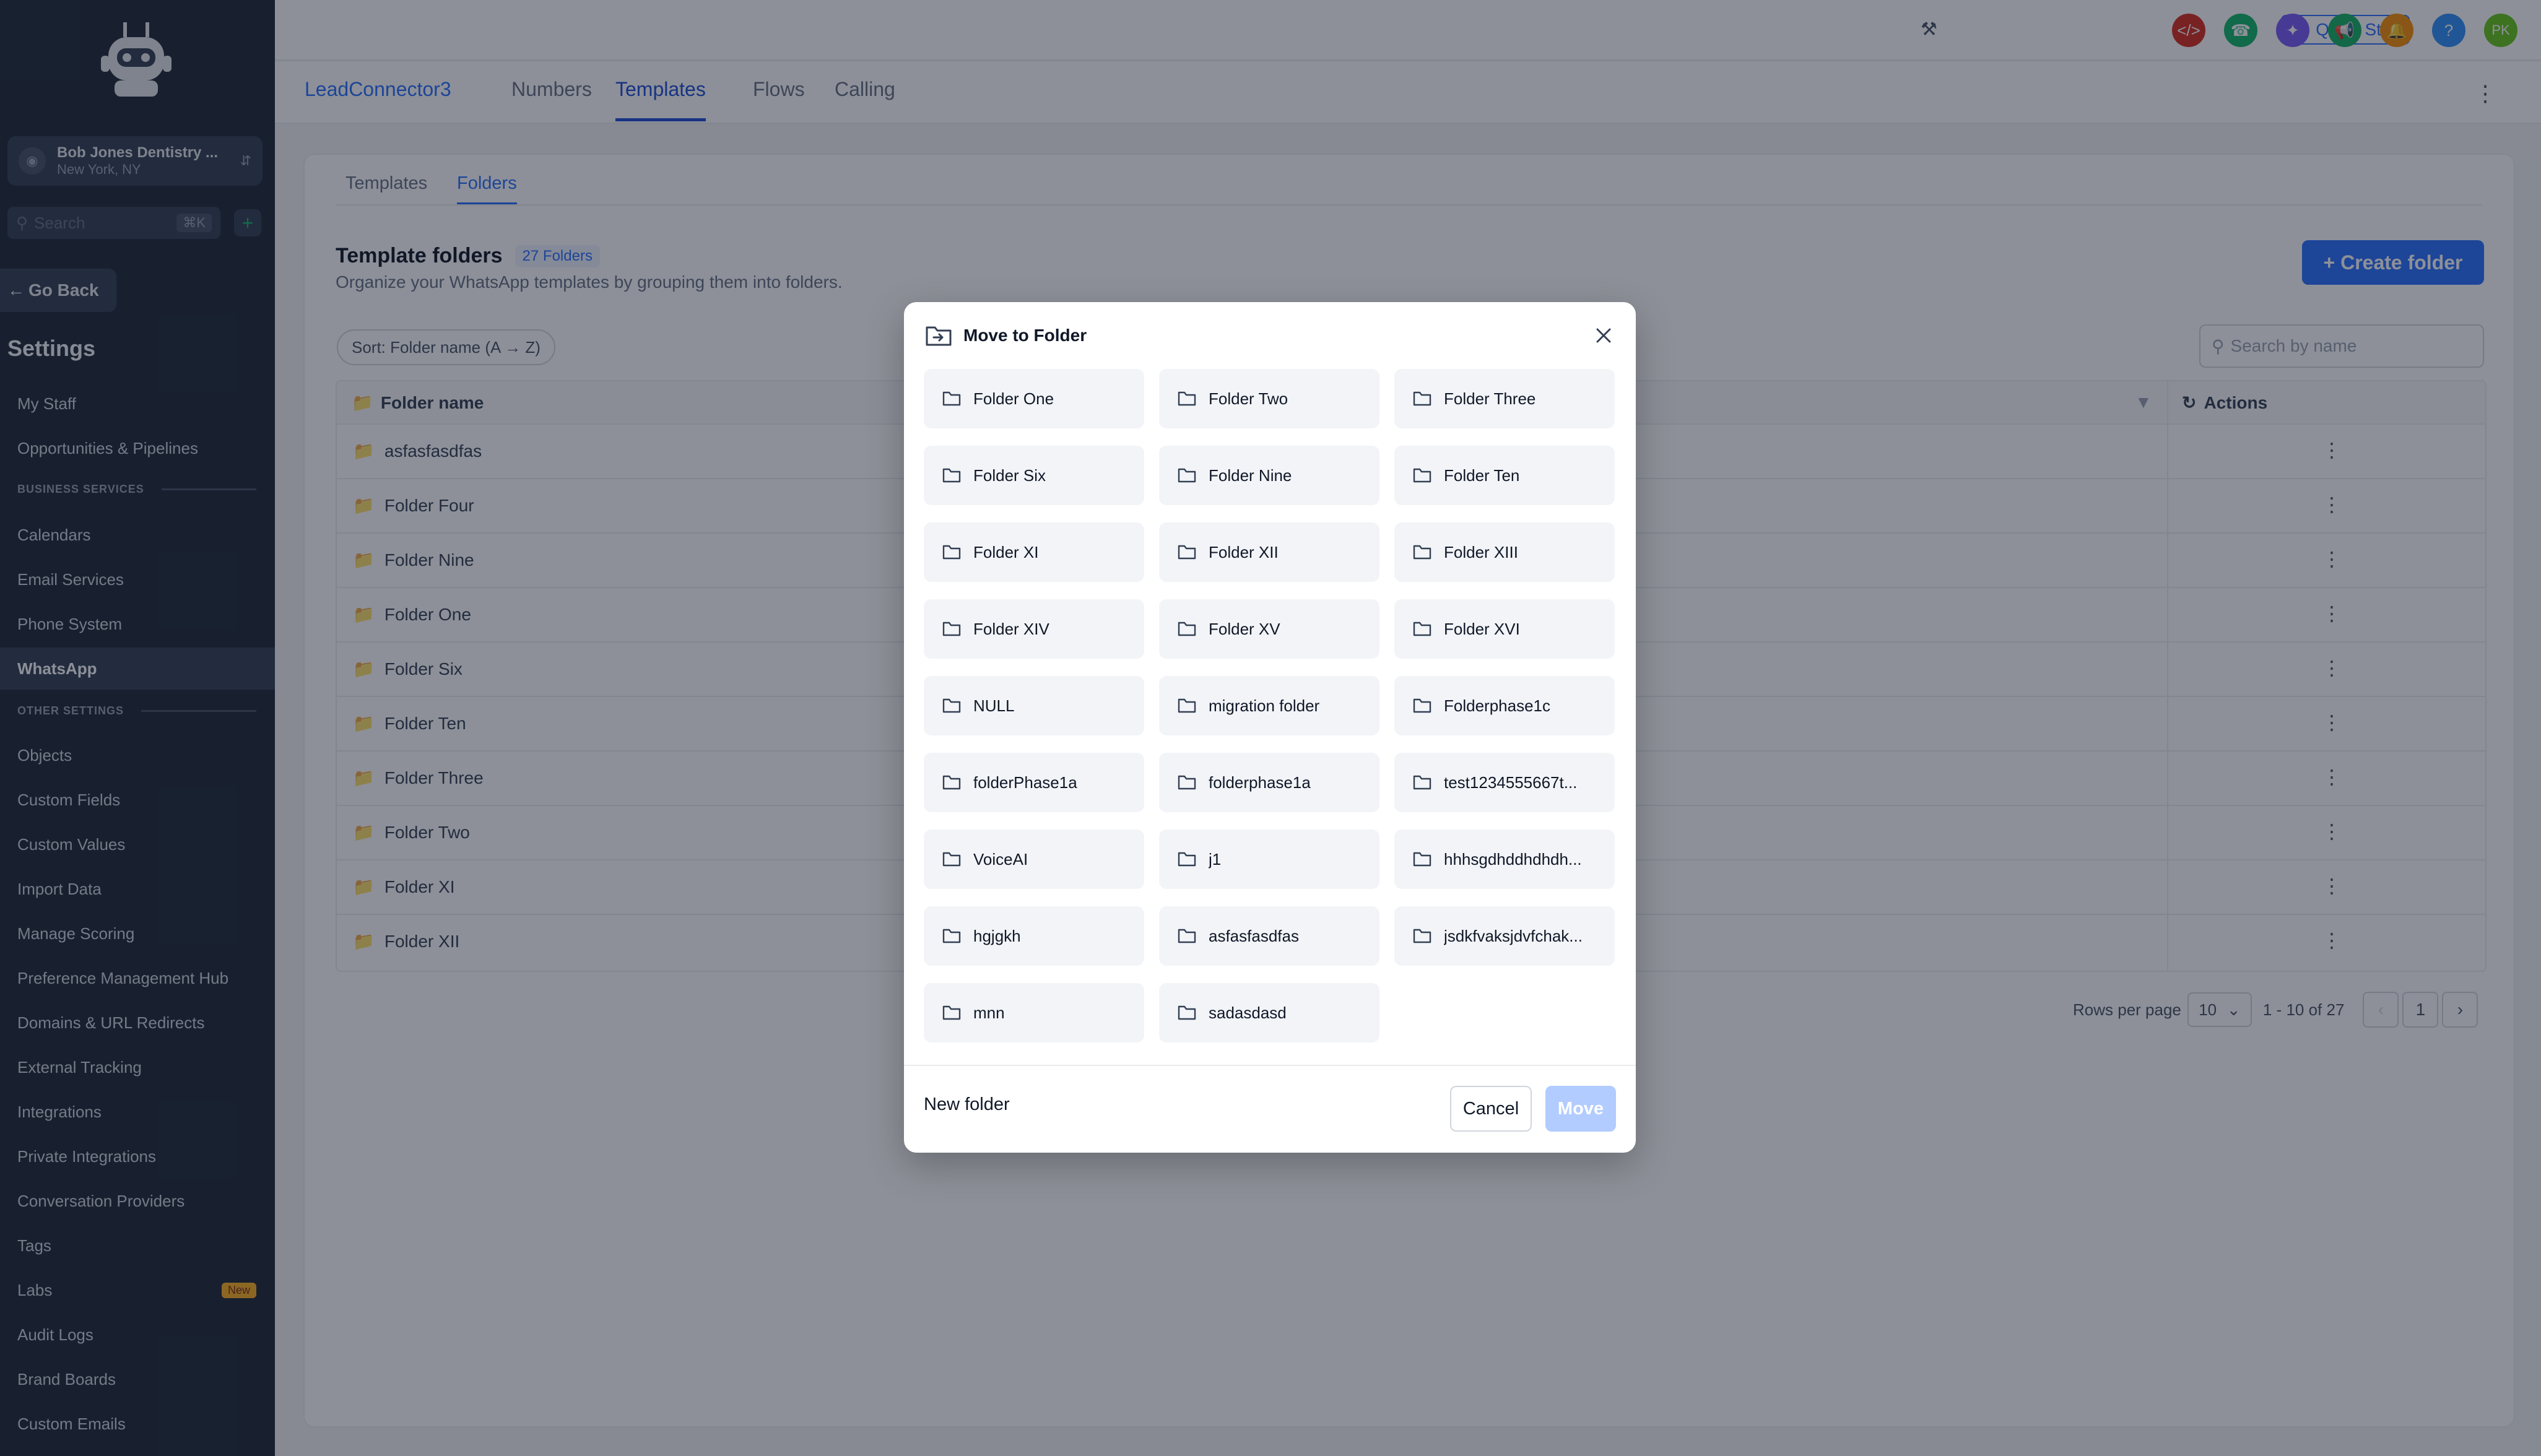 The height and width of the screenshot is (1456, 2541). What do you see at coordinates (1603, 335) in the screenshot?
I see `close-icon` at bounding box center [1603, 335].